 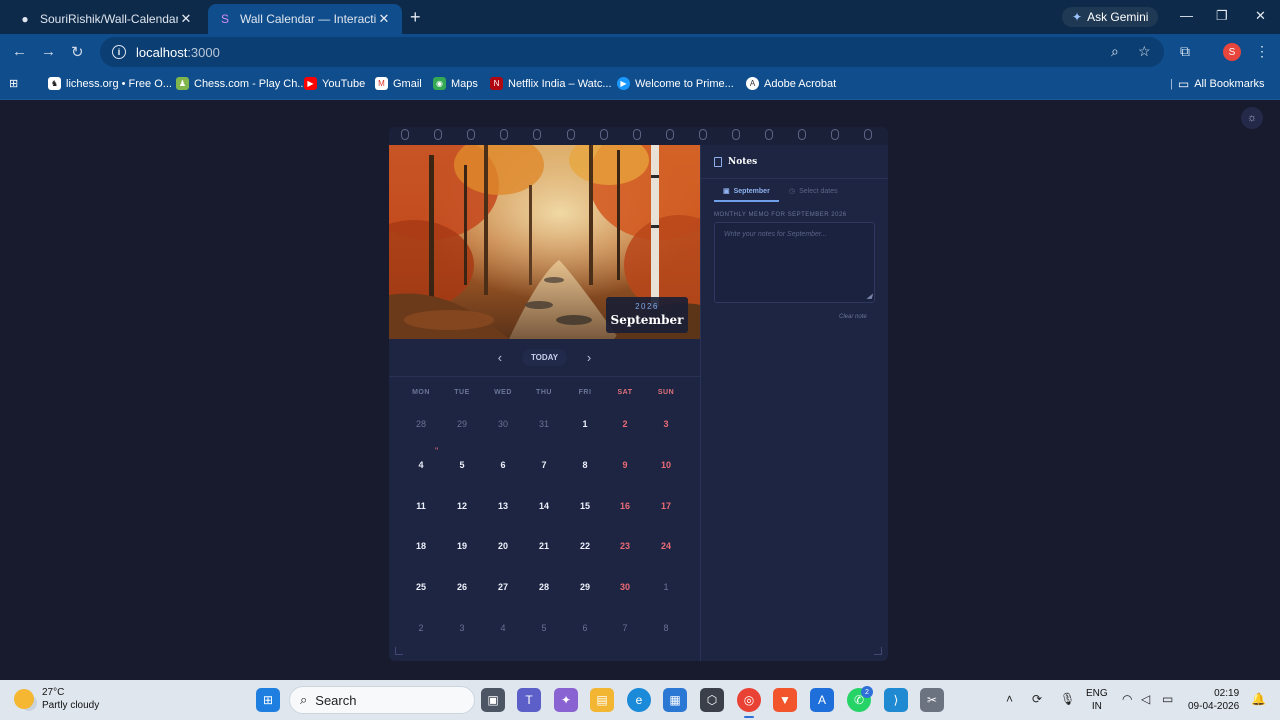 What do you see at coordinates (896, 700) in the screenshot?
I see `vscode-icon: ⟩` at bounding box center [896, 700].